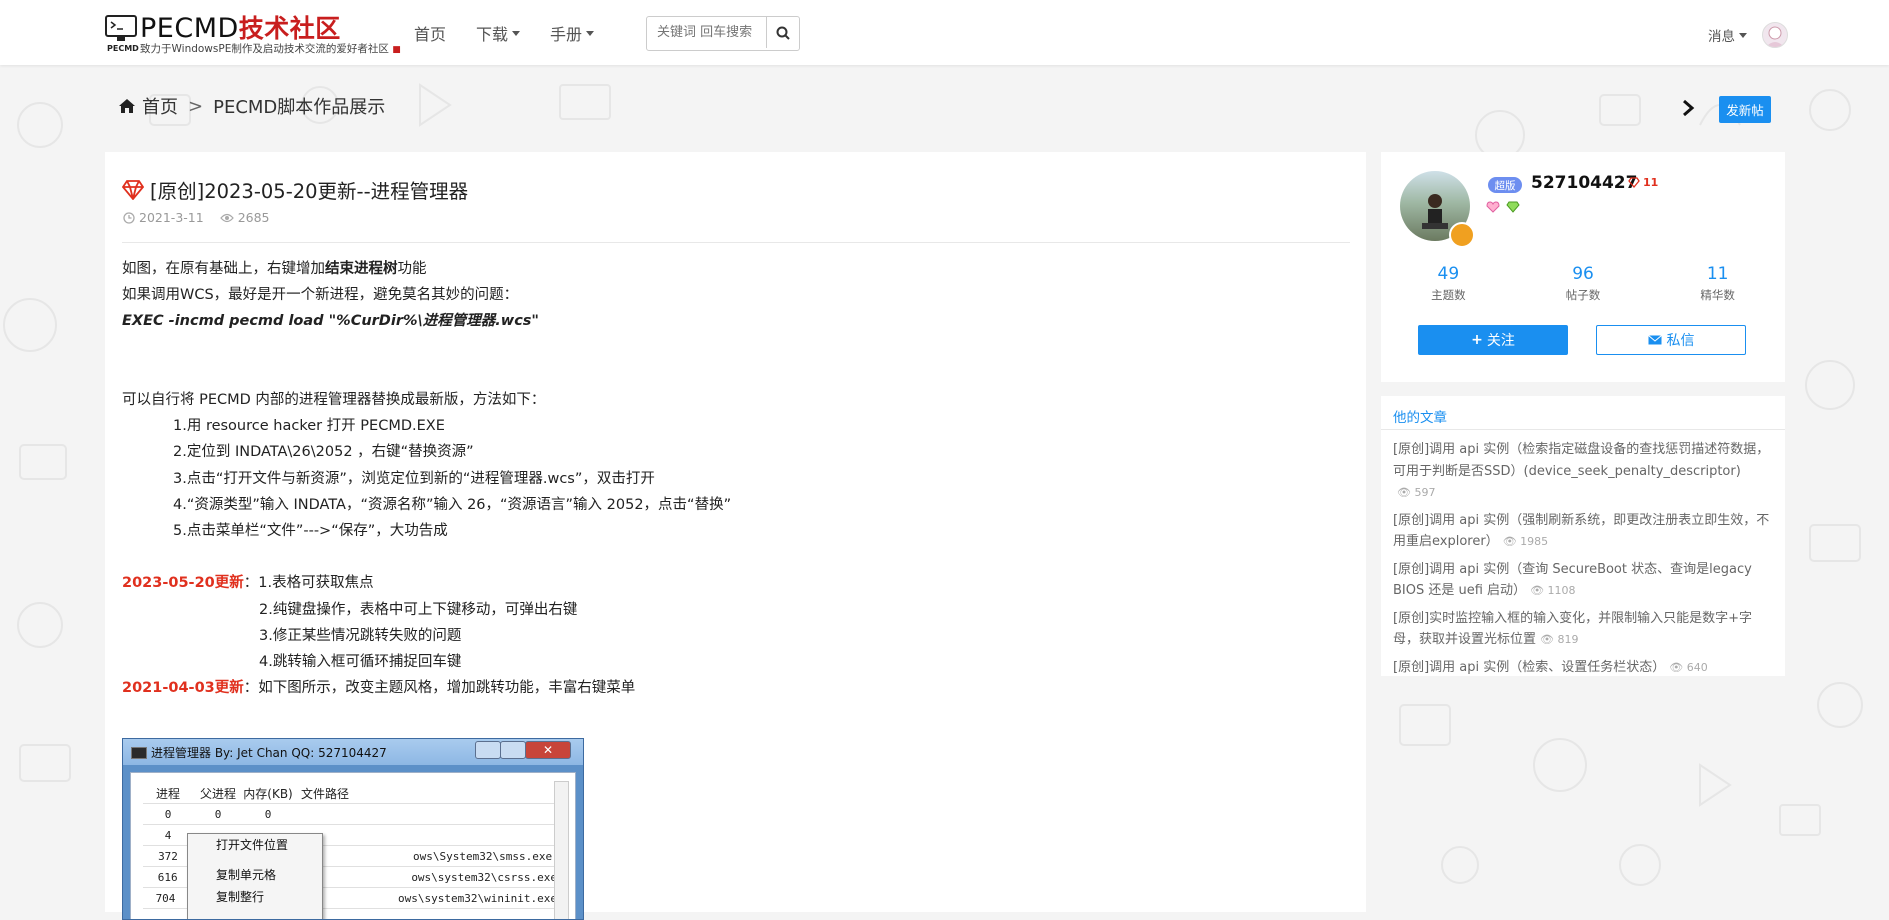 The image size is (1889, 920). What do you see at coordinates (226, 217) in the screenshot?
I see `eye-icon` at bounding box center [226, 217].